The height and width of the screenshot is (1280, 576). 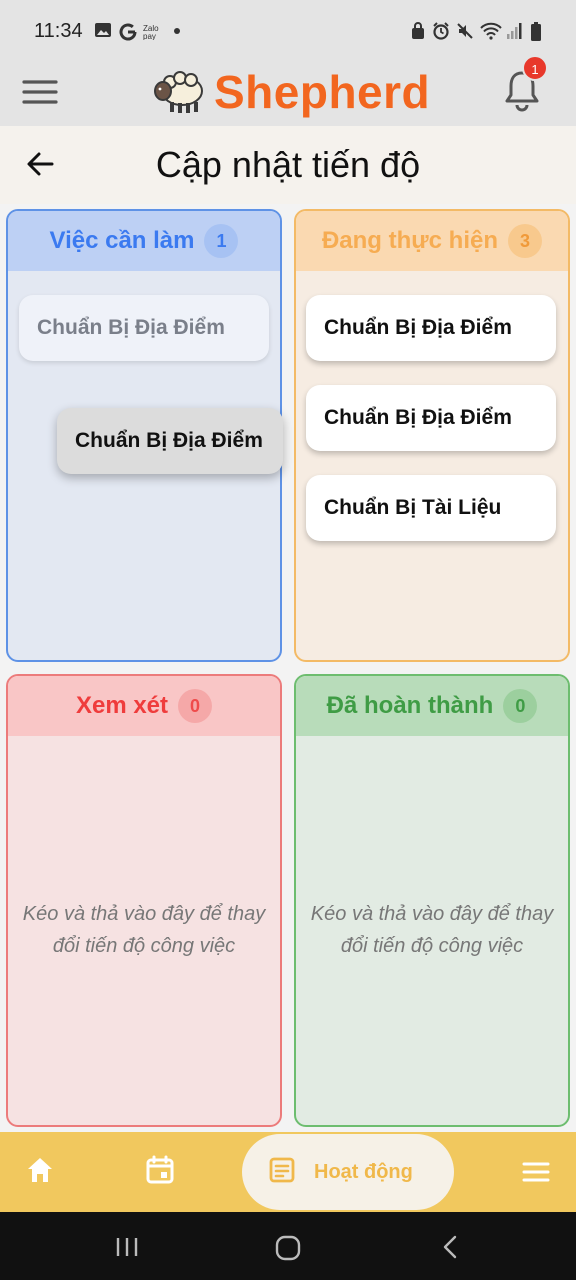 I want to click on column-header: Xem xét 0, so click(x=144, y=706).